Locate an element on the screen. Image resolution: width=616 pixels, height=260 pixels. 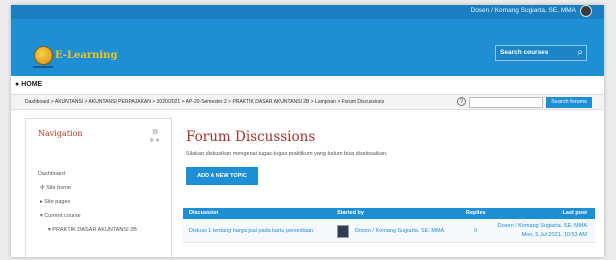
search-forums-button: Search forums is located at coordinates (569, 102).